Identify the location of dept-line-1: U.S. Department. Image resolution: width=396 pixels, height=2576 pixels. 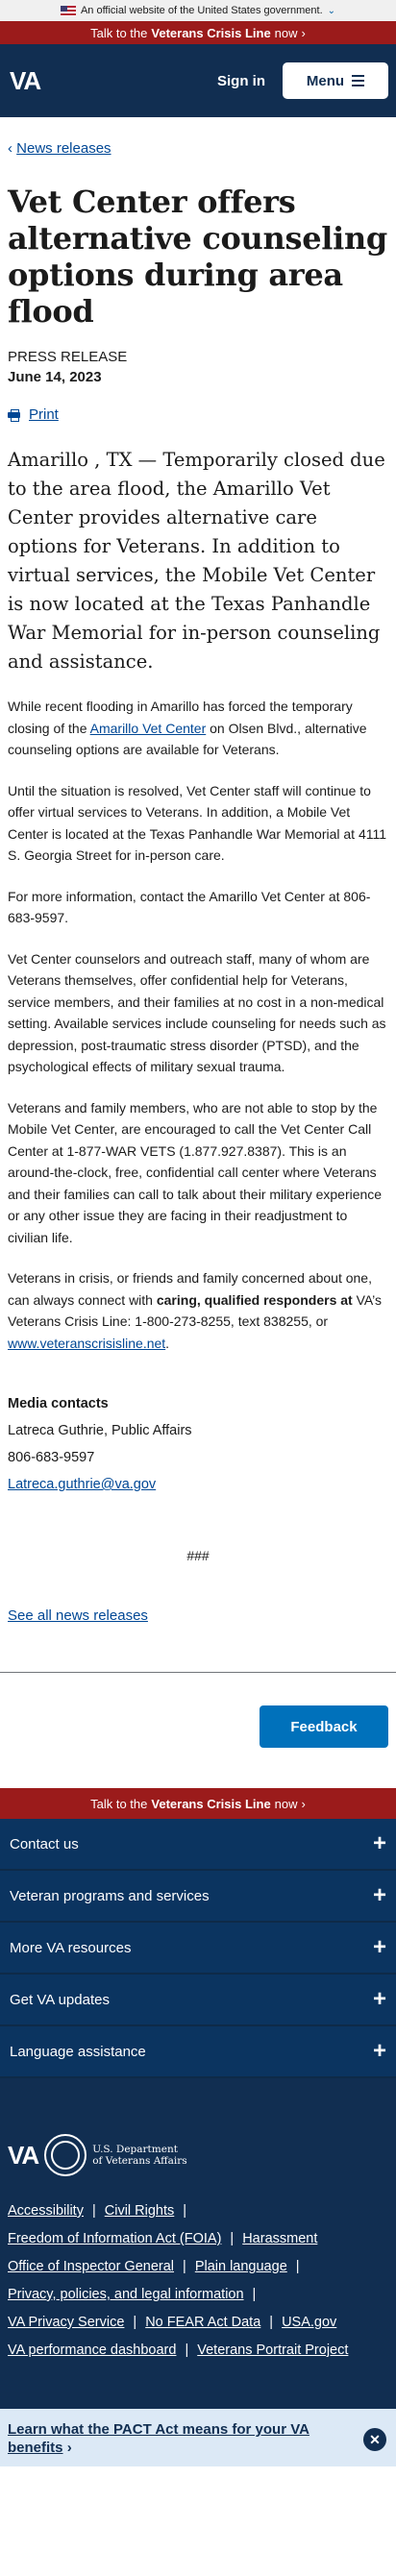
(135, 2149).